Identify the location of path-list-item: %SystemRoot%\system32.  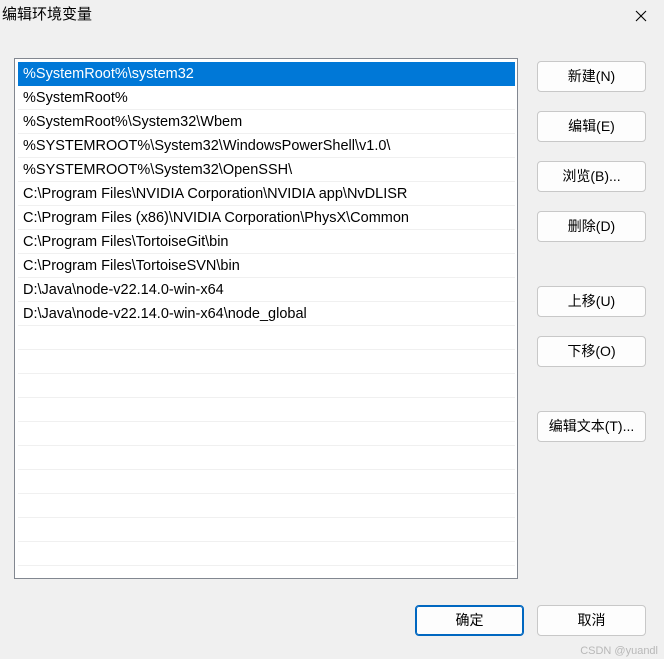
(266, 74).